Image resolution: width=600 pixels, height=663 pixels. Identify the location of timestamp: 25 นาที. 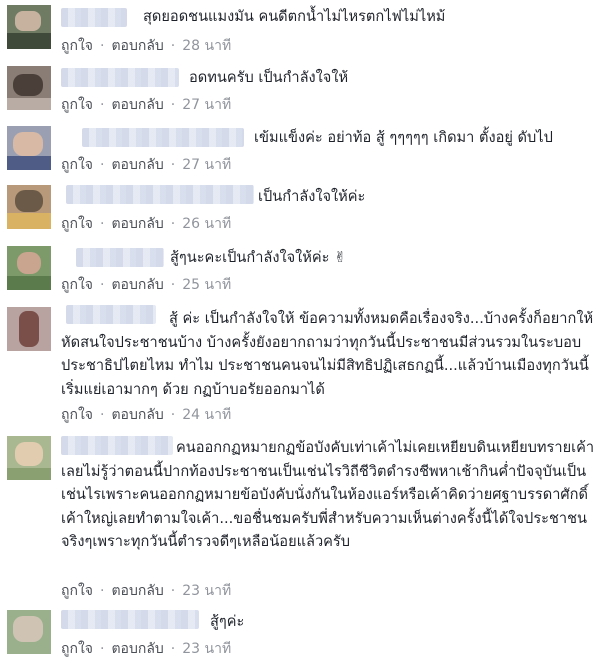
(206, 285).